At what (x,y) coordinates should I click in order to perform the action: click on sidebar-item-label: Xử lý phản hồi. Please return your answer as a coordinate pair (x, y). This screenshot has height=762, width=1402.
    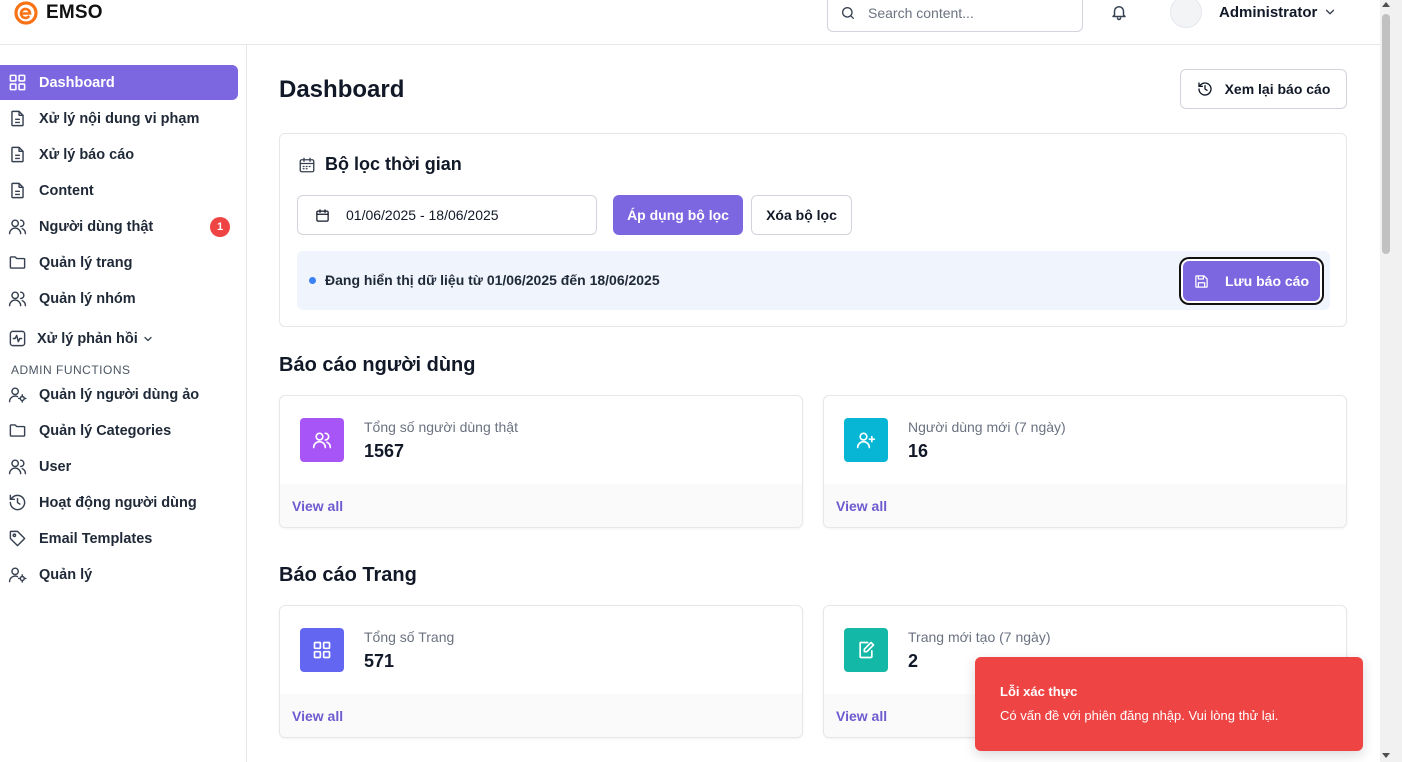
    Looking at the image, I should click on (87, 338).